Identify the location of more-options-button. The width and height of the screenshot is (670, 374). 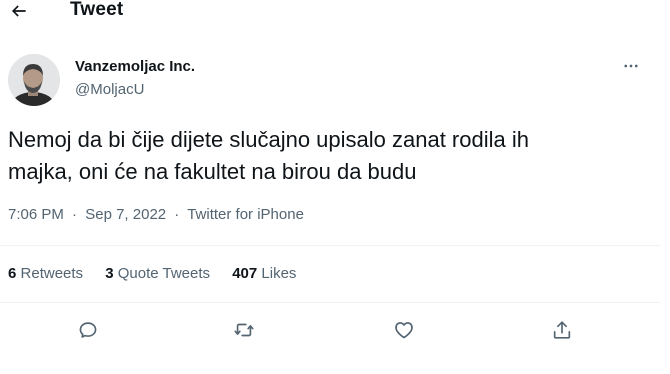
(631, 66).